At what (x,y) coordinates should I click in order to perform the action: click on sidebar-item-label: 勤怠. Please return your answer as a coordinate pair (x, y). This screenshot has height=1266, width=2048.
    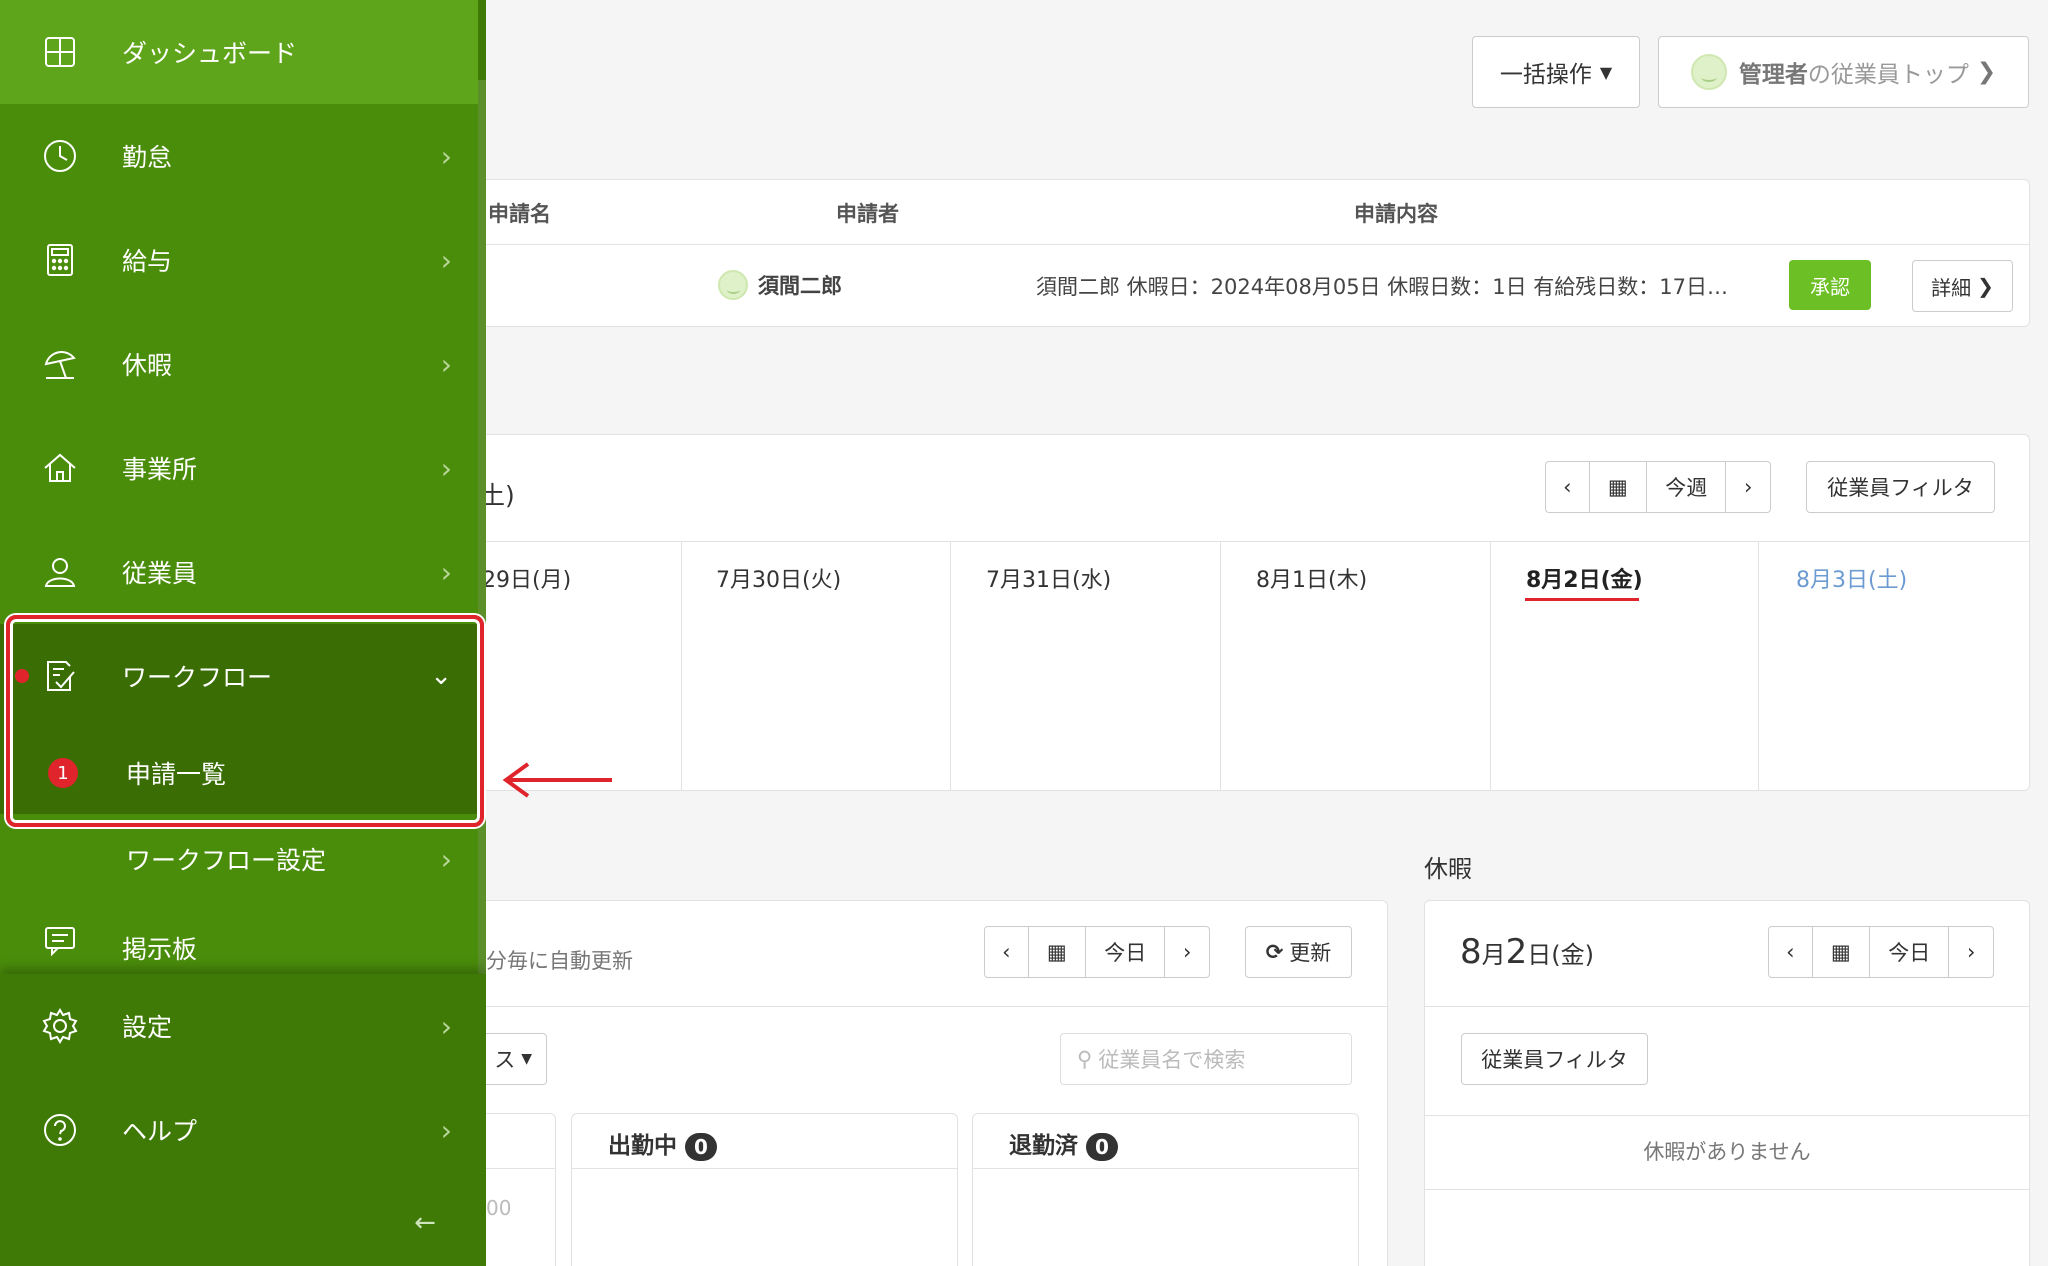
    Looking at the image, I should click on (147, 156).